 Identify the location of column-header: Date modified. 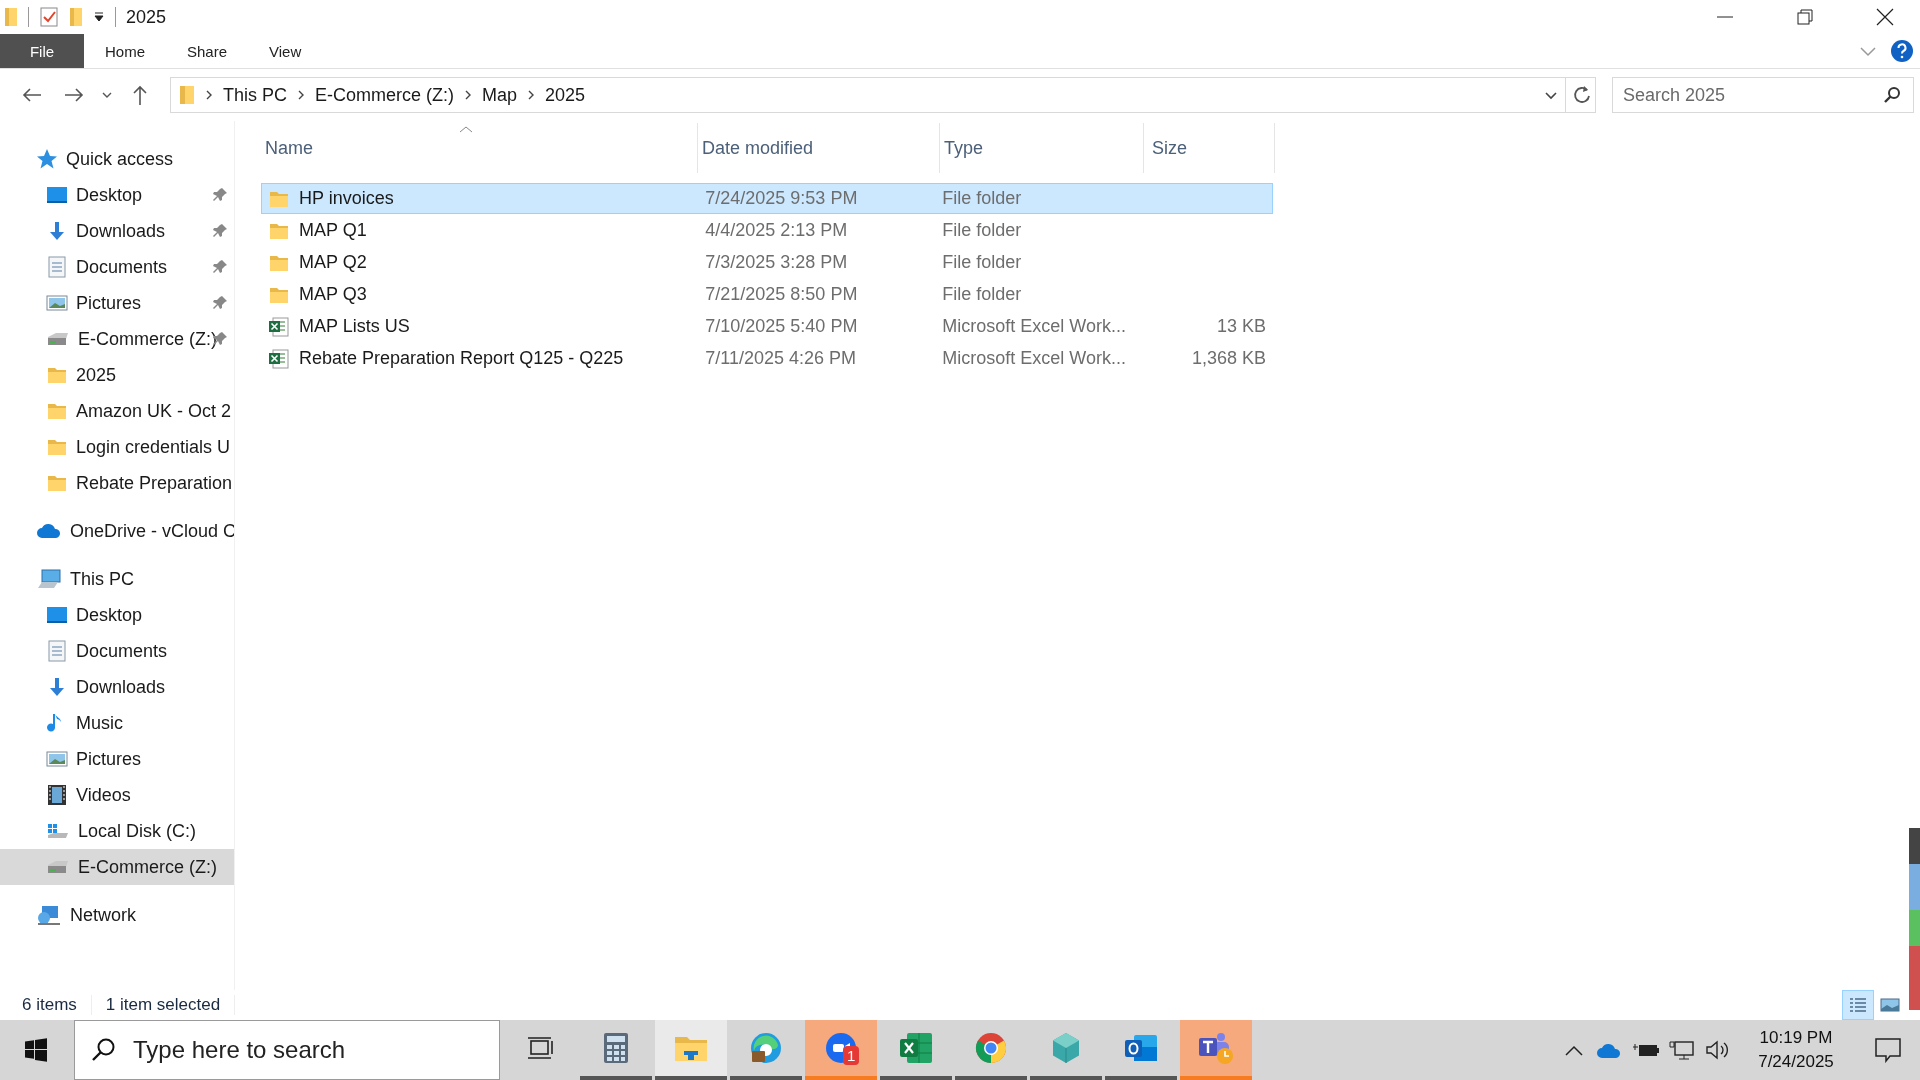
(819, 148).